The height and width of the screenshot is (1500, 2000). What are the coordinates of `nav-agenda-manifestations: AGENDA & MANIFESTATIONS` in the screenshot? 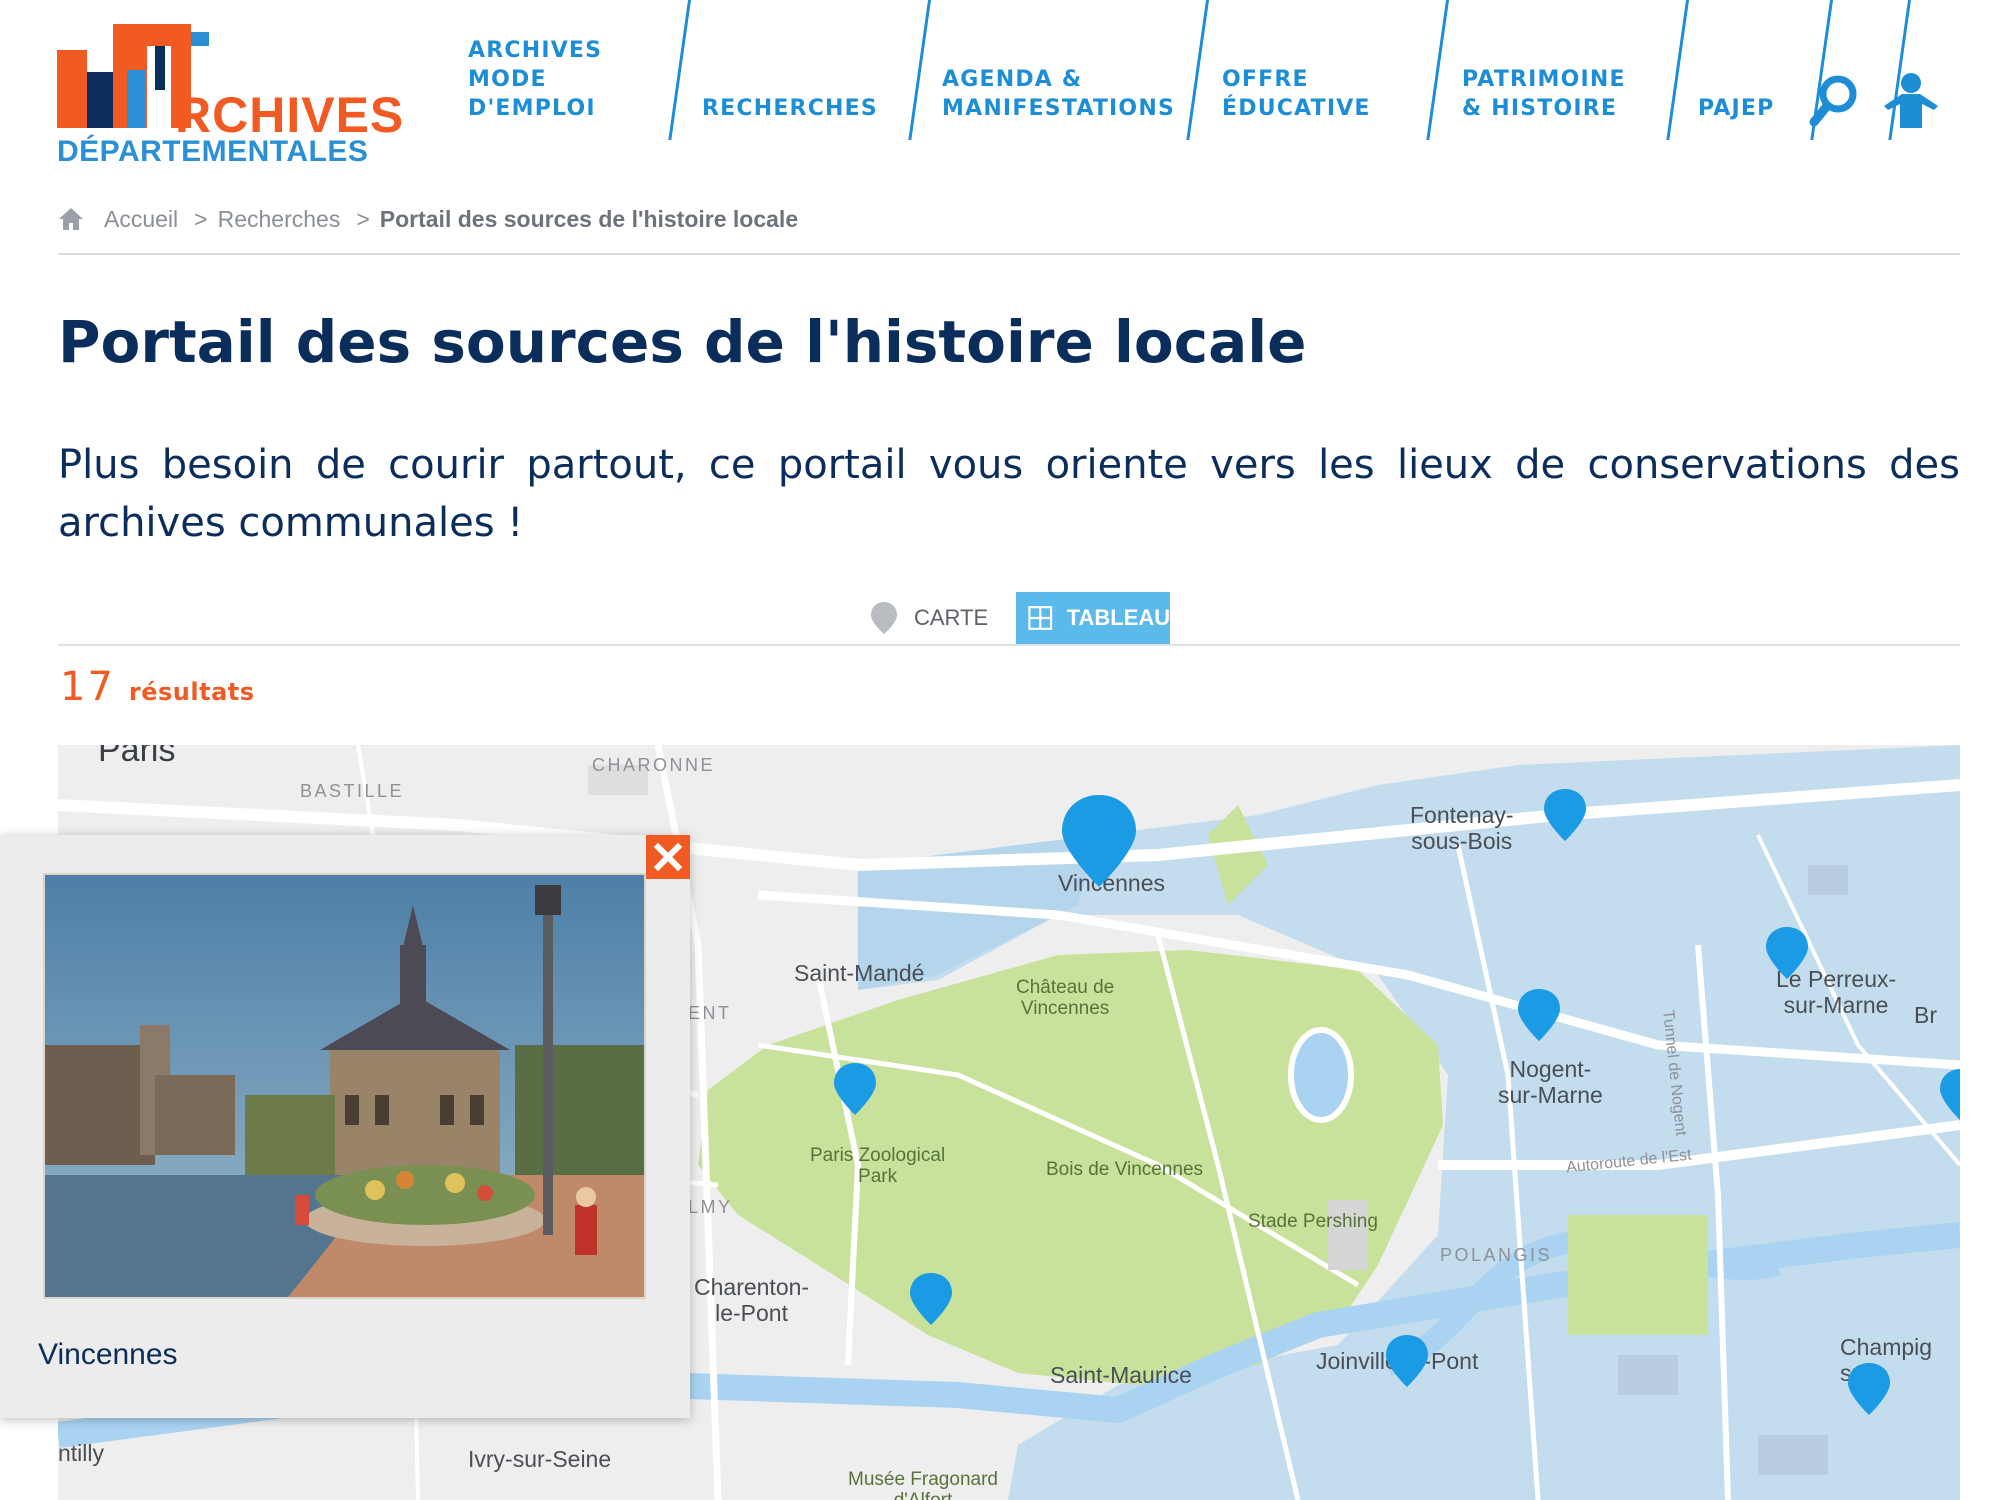 It's located at (1058, 94).